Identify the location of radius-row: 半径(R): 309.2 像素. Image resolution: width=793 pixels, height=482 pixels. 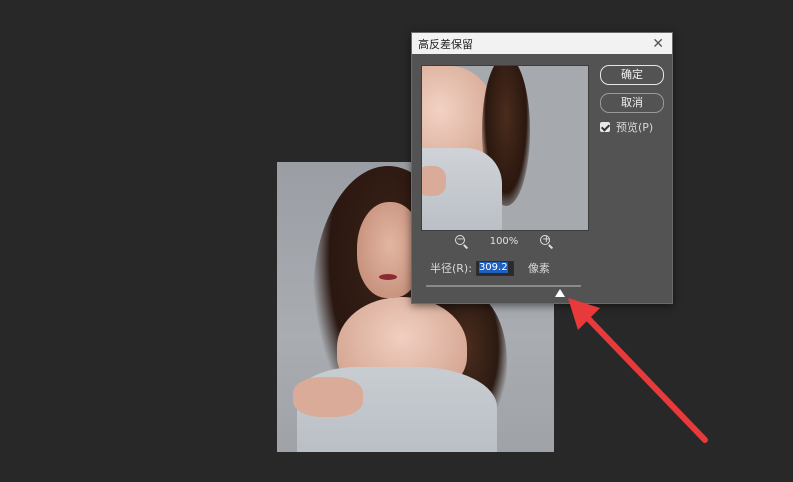
(490, 268).